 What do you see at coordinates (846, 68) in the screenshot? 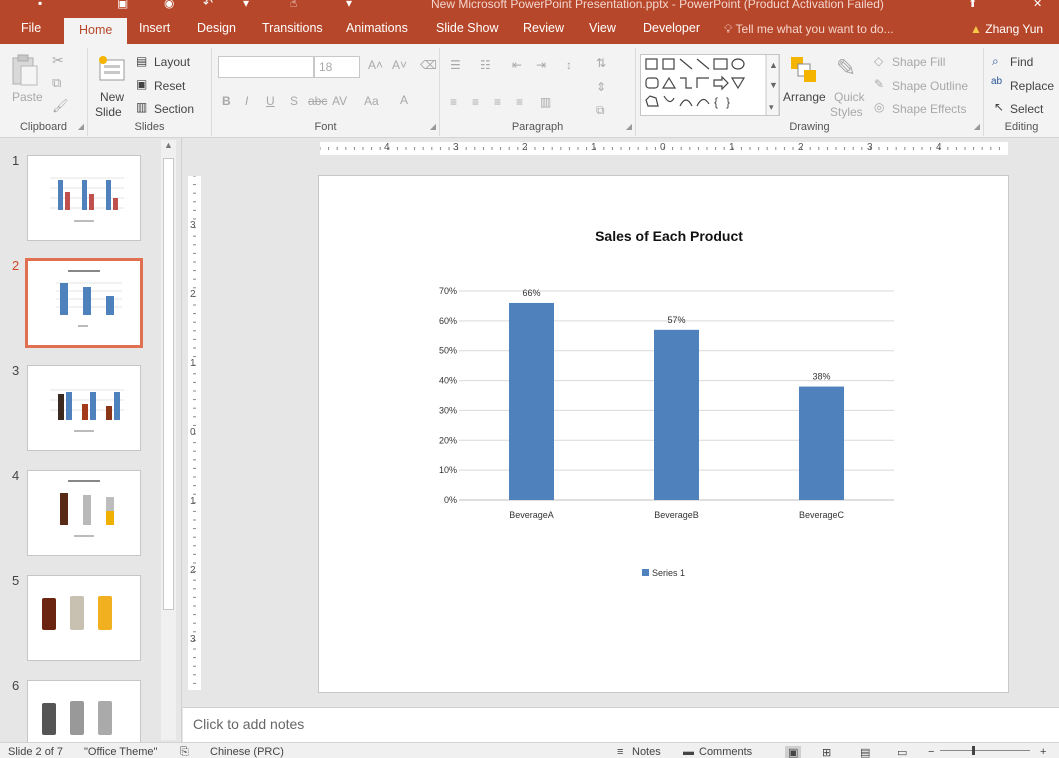
I see `quick-styles-icon: ✎` at bounding box center [846, 68].